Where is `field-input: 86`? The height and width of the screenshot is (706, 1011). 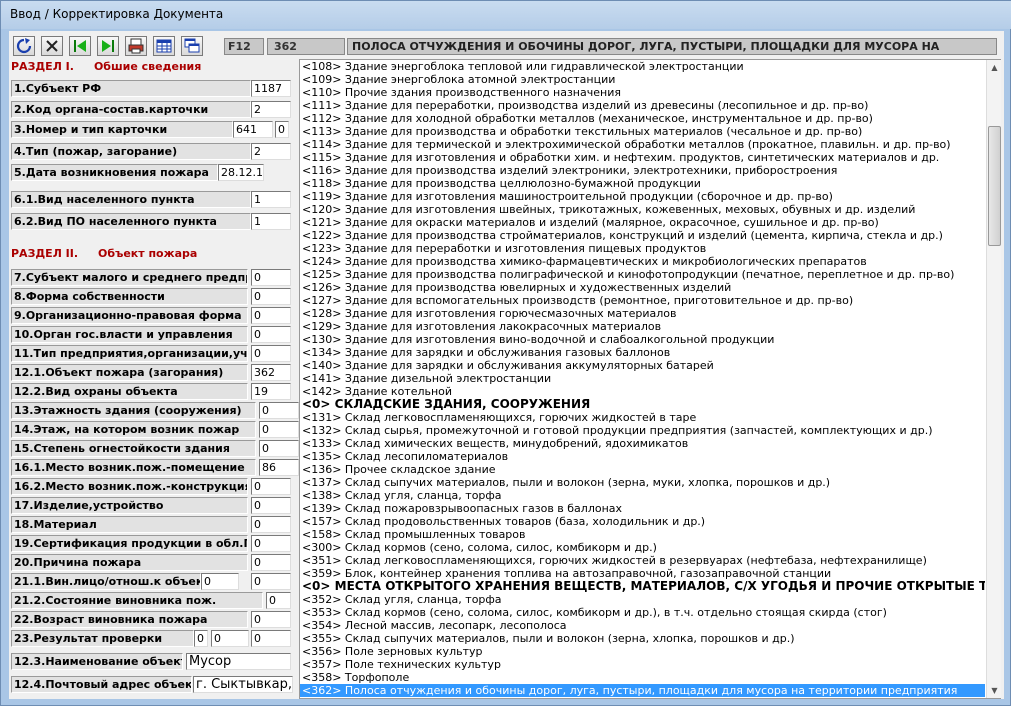 field-input: 86 is located at coordinates (279, 467).